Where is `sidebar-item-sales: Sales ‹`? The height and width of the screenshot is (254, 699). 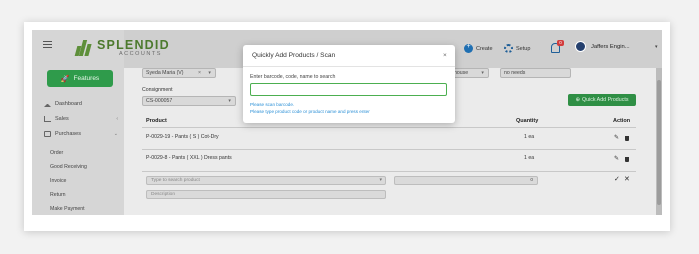 sidebar-item-sales: Sales ‹ is located at coordinates (81, 119).